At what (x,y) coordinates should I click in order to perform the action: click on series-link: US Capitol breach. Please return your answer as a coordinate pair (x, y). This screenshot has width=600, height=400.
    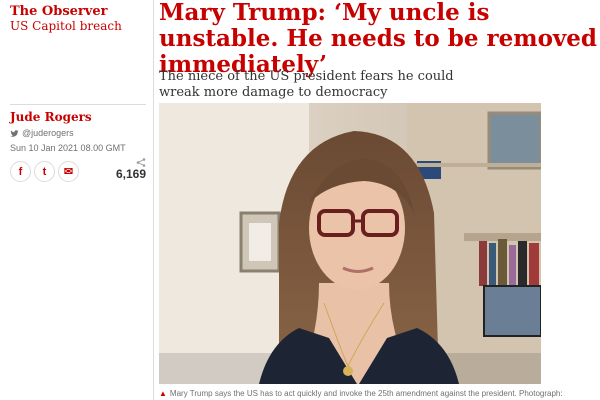
    Looking at the image, I should click on (66, 26).